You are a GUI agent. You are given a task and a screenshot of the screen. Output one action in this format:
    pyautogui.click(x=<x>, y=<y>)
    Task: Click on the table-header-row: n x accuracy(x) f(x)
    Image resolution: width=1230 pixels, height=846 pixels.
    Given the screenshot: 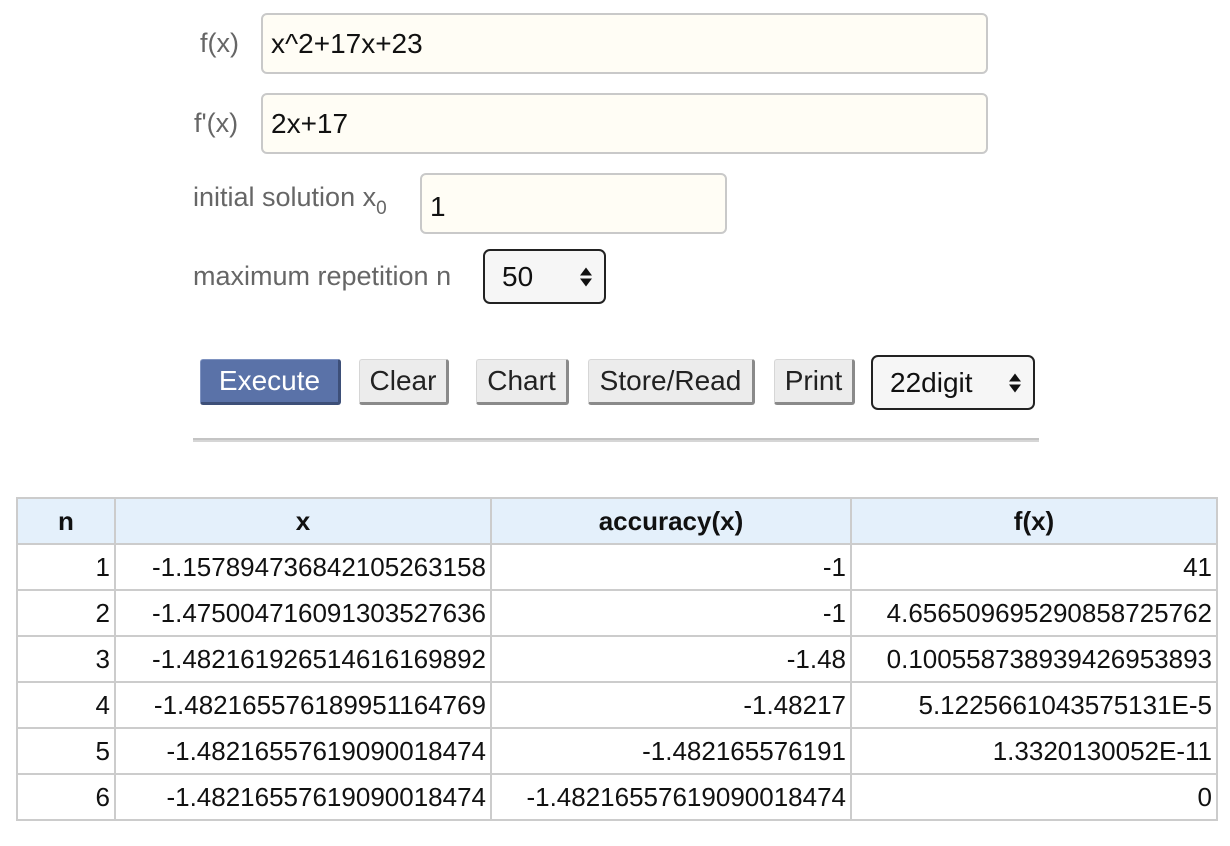 What is the action you would take?
    pyautogui.click(x=617, y=521)
    